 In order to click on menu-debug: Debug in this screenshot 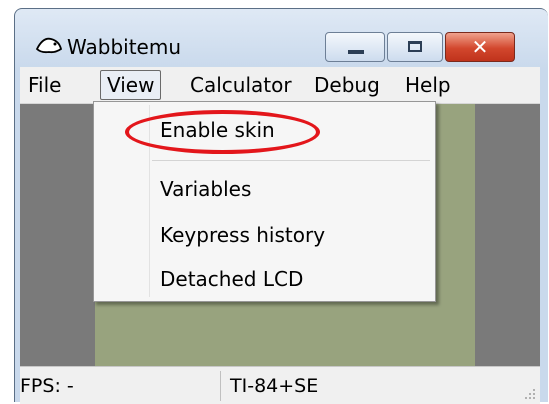, I will do `click(347, 85)`.